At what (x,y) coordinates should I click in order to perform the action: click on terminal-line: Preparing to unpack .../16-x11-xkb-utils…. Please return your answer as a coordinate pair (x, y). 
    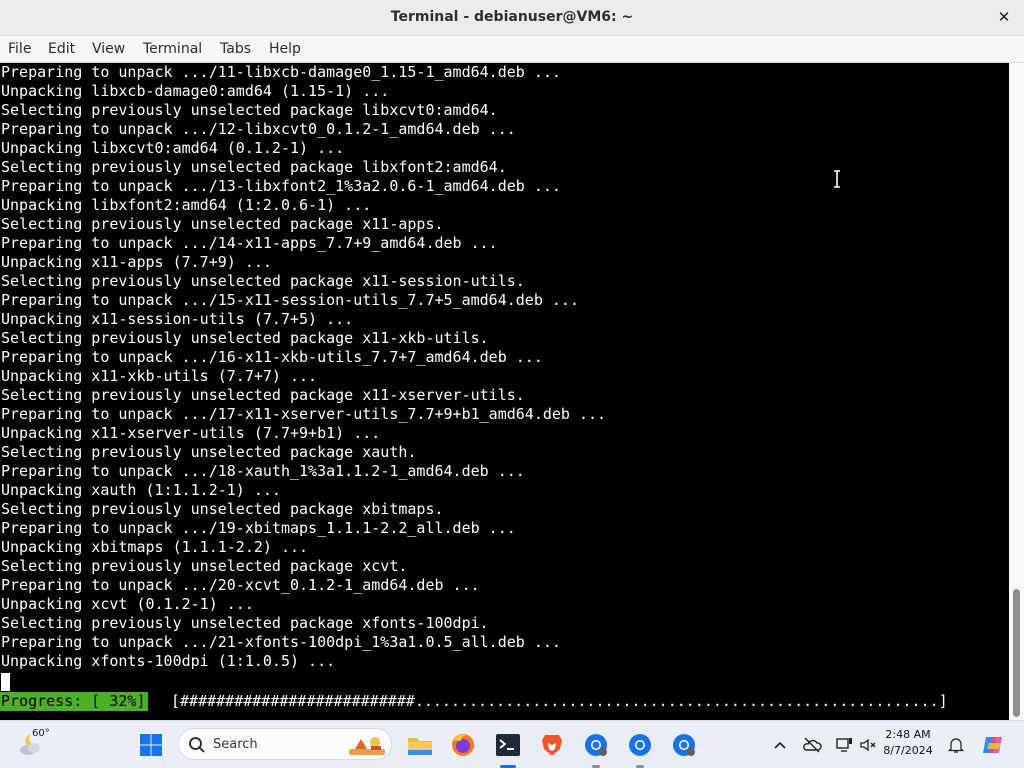
    Looking at the image, I should click on (272, 357).